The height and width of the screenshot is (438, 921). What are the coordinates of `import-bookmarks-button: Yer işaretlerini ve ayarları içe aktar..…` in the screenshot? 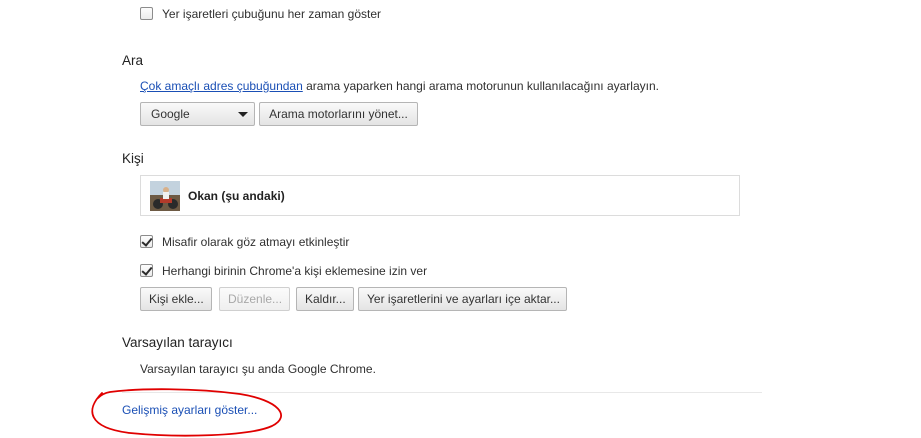 It's located at (462, 299).